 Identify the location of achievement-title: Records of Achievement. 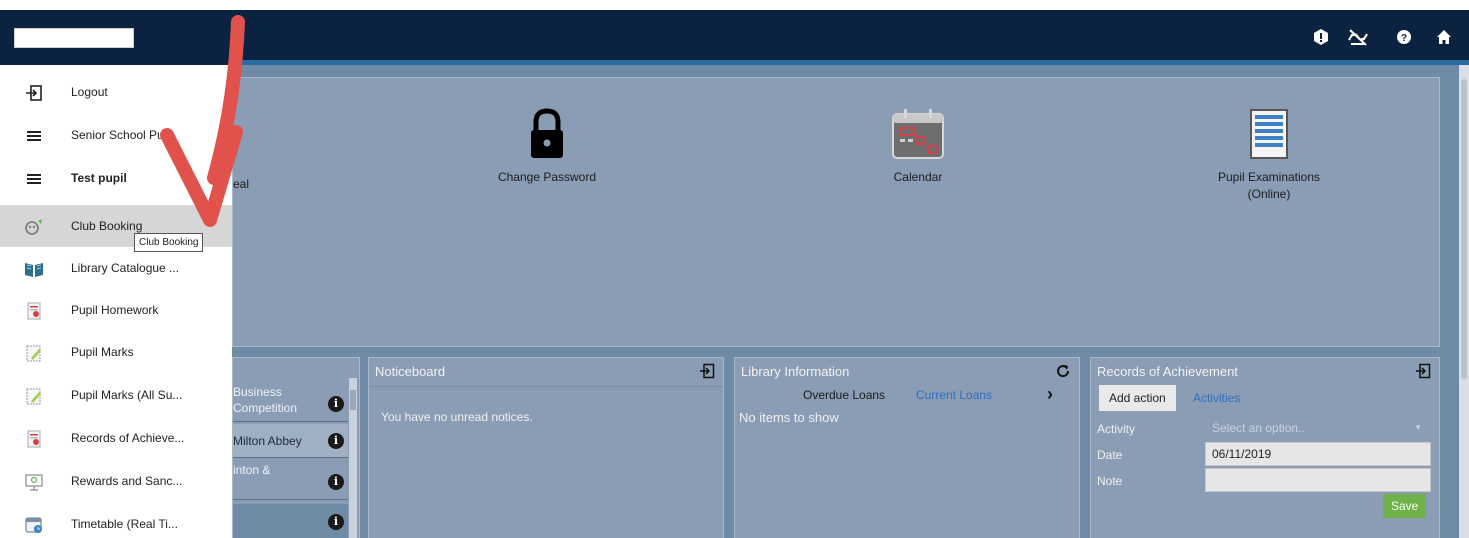
(1167, 371).